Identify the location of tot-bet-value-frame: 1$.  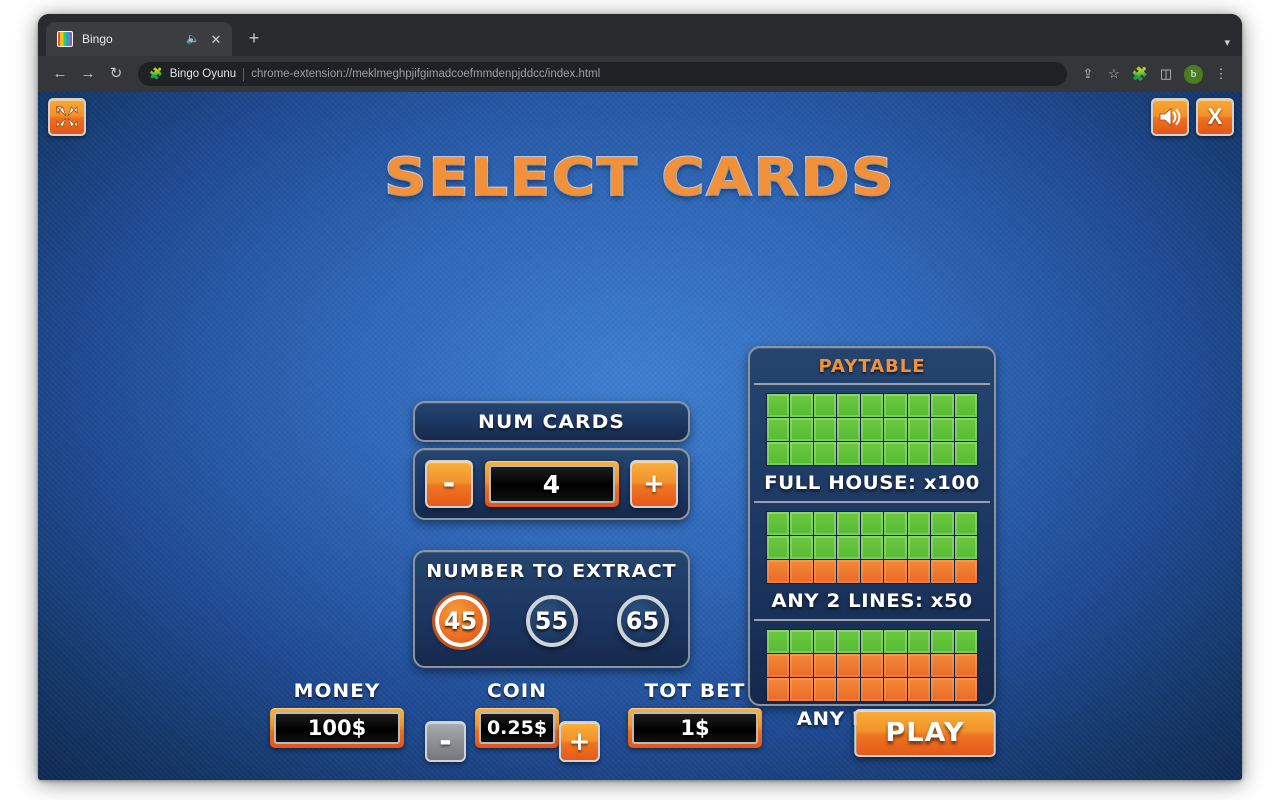
(695, 728).